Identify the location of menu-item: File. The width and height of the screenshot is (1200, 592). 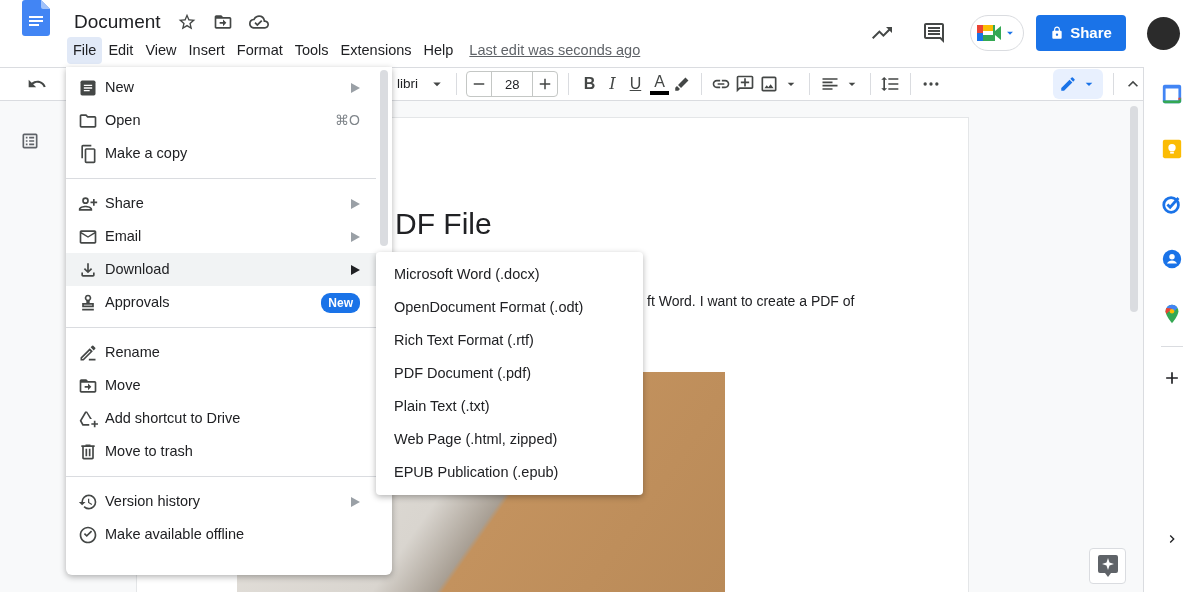
(85, 50).